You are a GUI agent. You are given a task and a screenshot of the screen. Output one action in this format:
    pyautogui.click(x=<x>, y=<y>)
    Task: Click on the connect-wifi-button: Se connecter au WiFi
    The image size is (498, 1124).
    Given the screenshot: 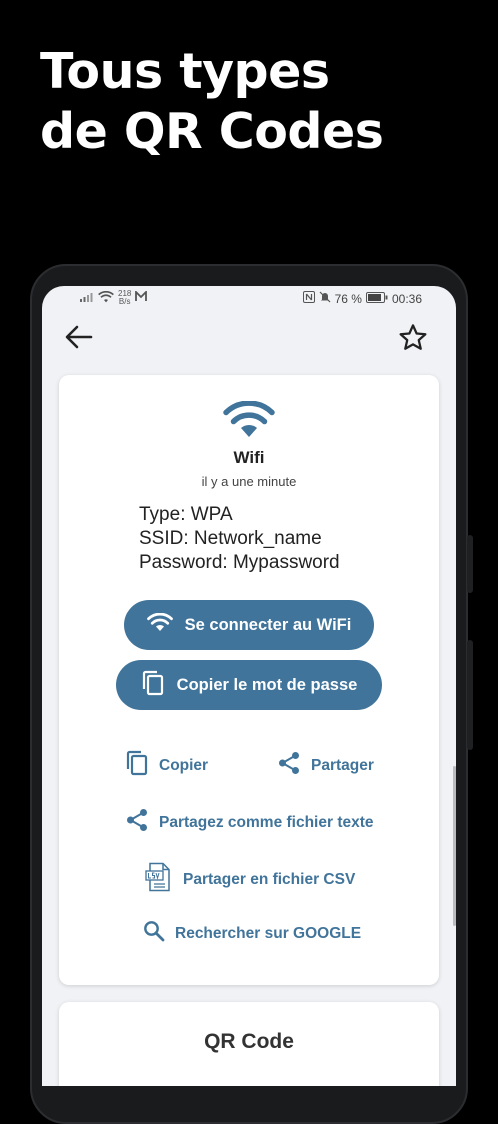 What is the action you would take?
    pyautogui.click(x=249, y=625)
    